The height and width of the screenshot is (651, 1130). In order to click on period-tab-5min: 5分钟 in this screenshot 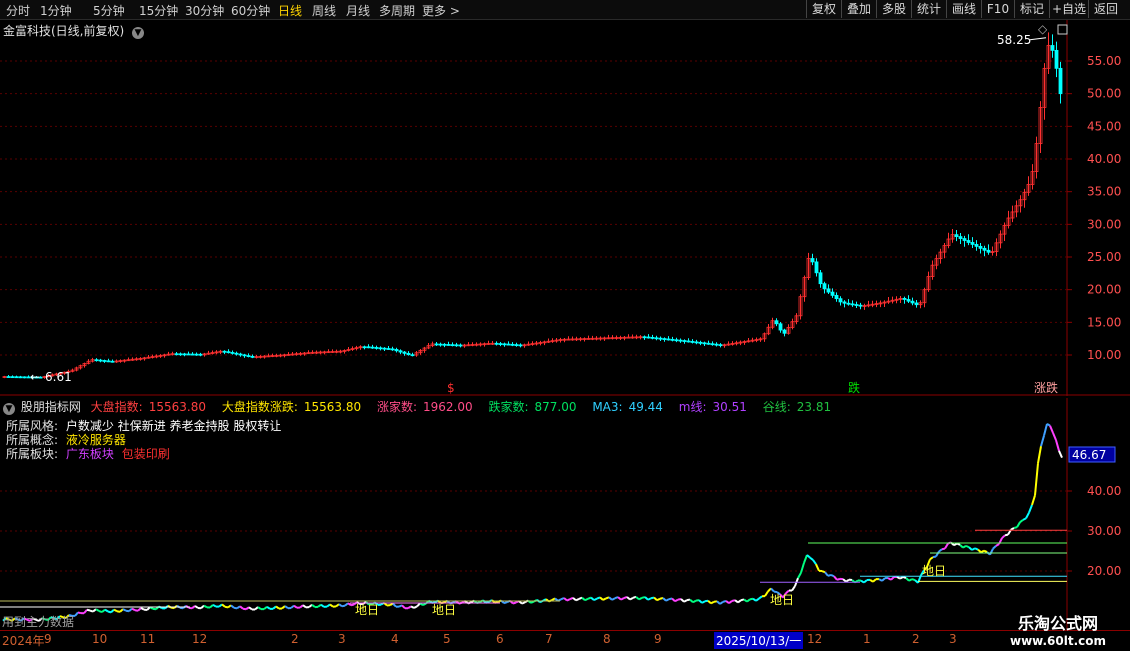, I will do `click(109, 10)`.